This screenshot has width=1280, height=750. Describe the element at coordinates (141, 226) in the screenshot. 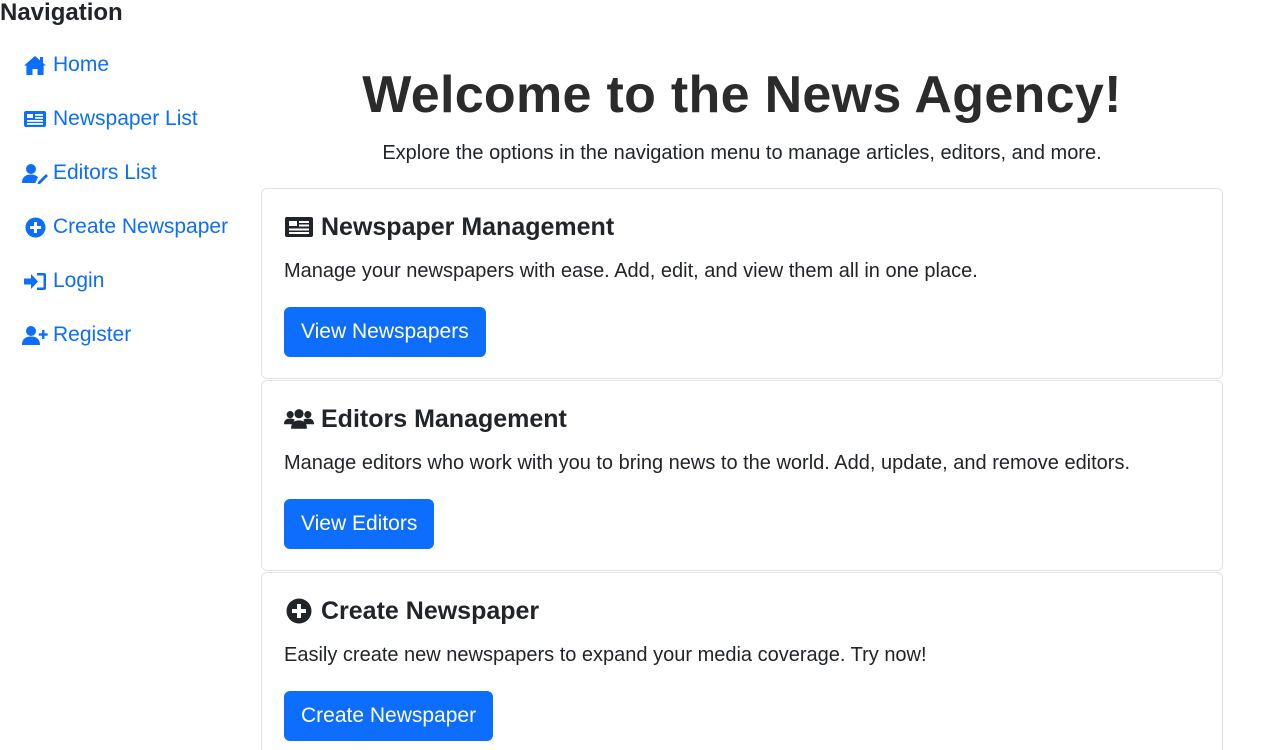

I see `sidebar-item-label: Create Newspaper` at that location.